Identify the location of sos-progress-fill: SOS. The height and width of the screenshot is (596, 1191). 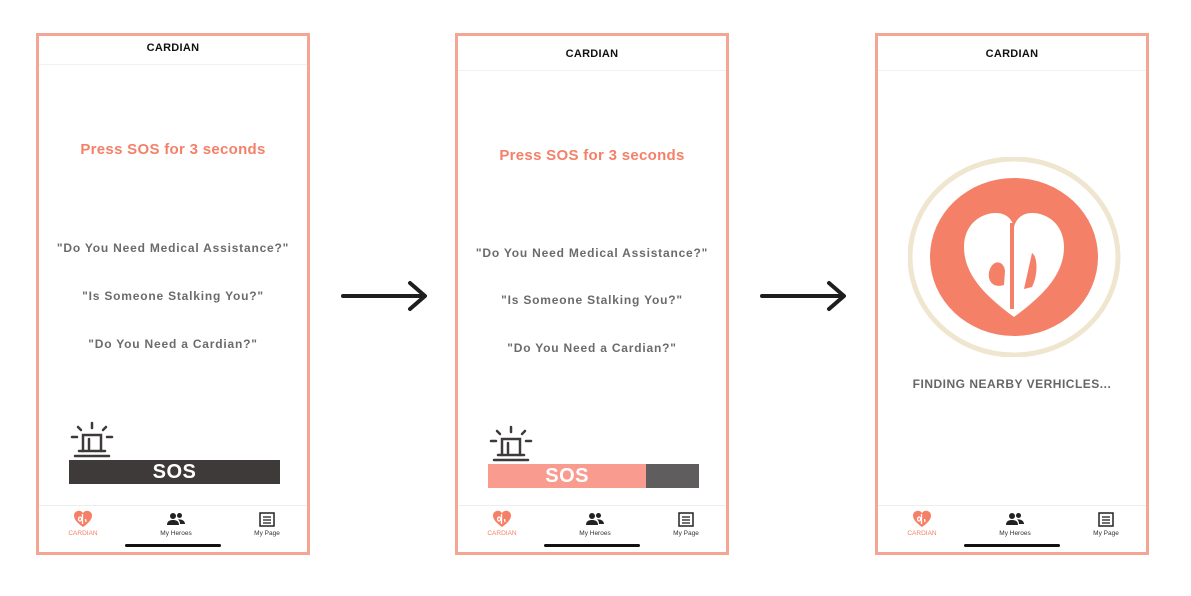
(567, 476).